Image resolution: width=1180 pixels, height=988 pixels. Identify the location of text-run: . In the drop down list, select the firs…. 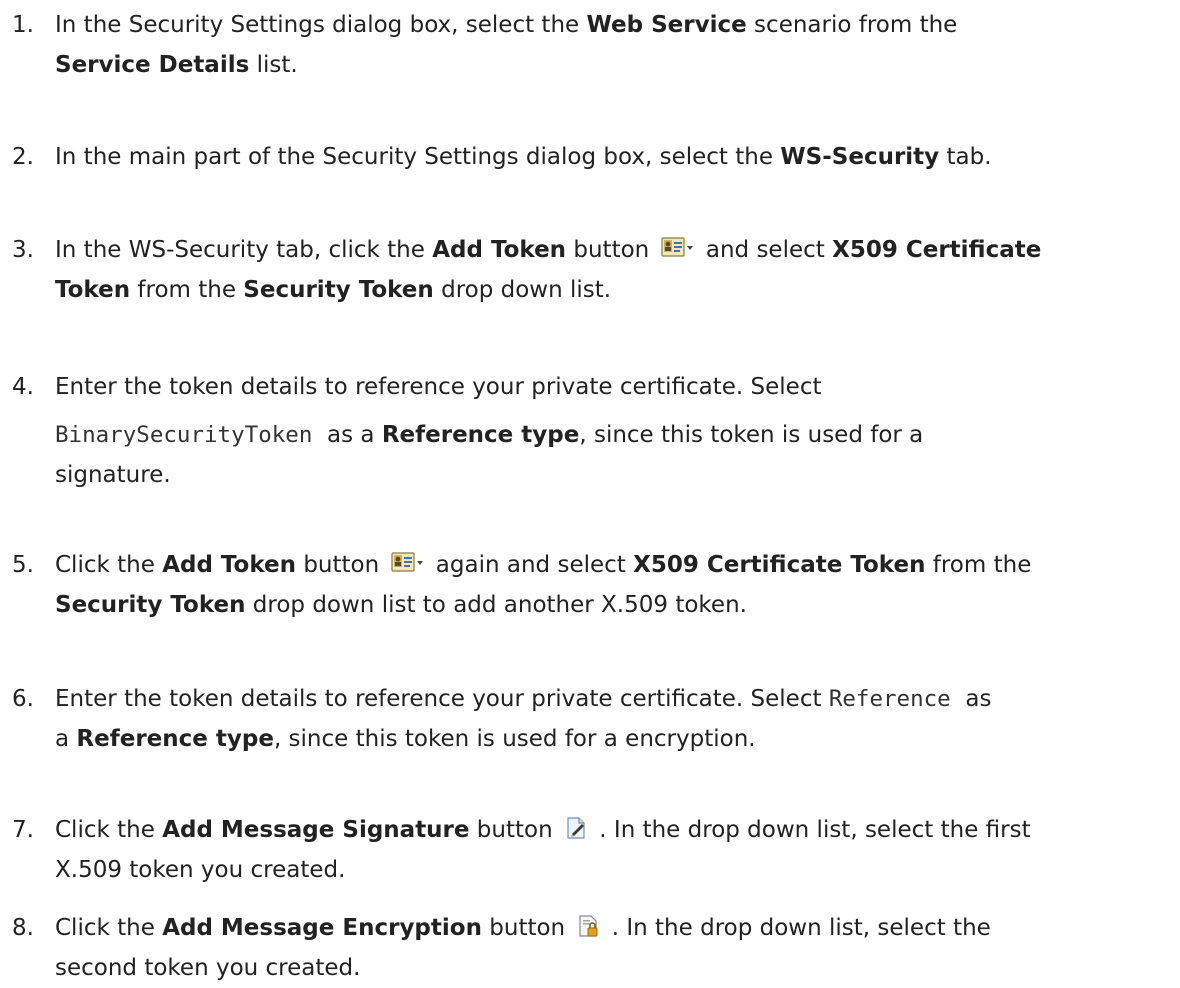
(811, 830).